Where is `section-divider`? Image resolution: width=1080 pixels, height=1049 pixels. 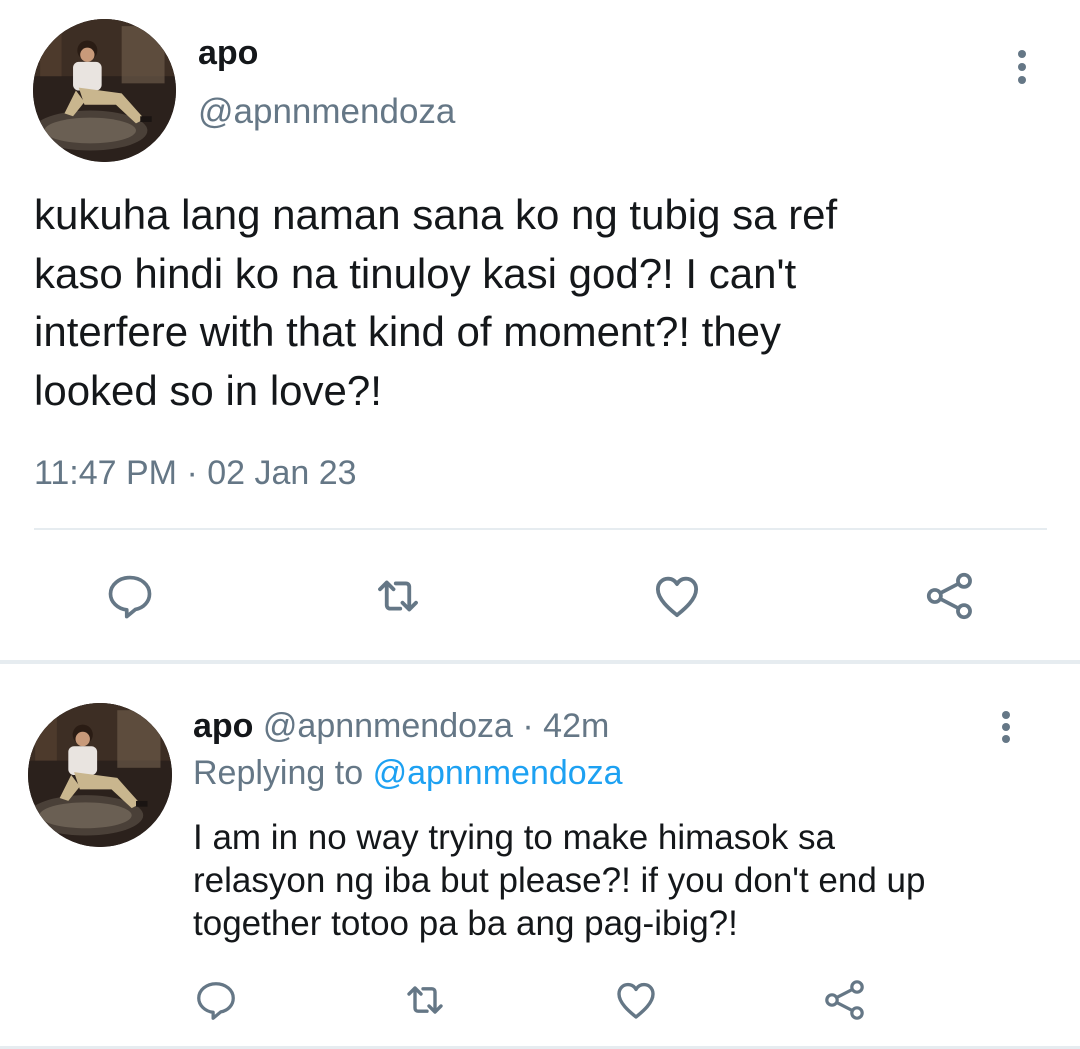
section-divider is located at coordinates (540, 662).